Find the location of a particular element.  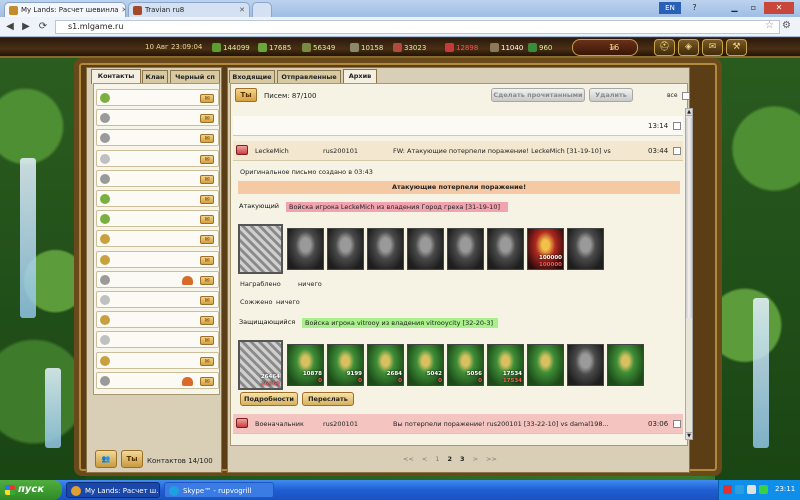

hero-portrait is located at coordinates (260, 249).